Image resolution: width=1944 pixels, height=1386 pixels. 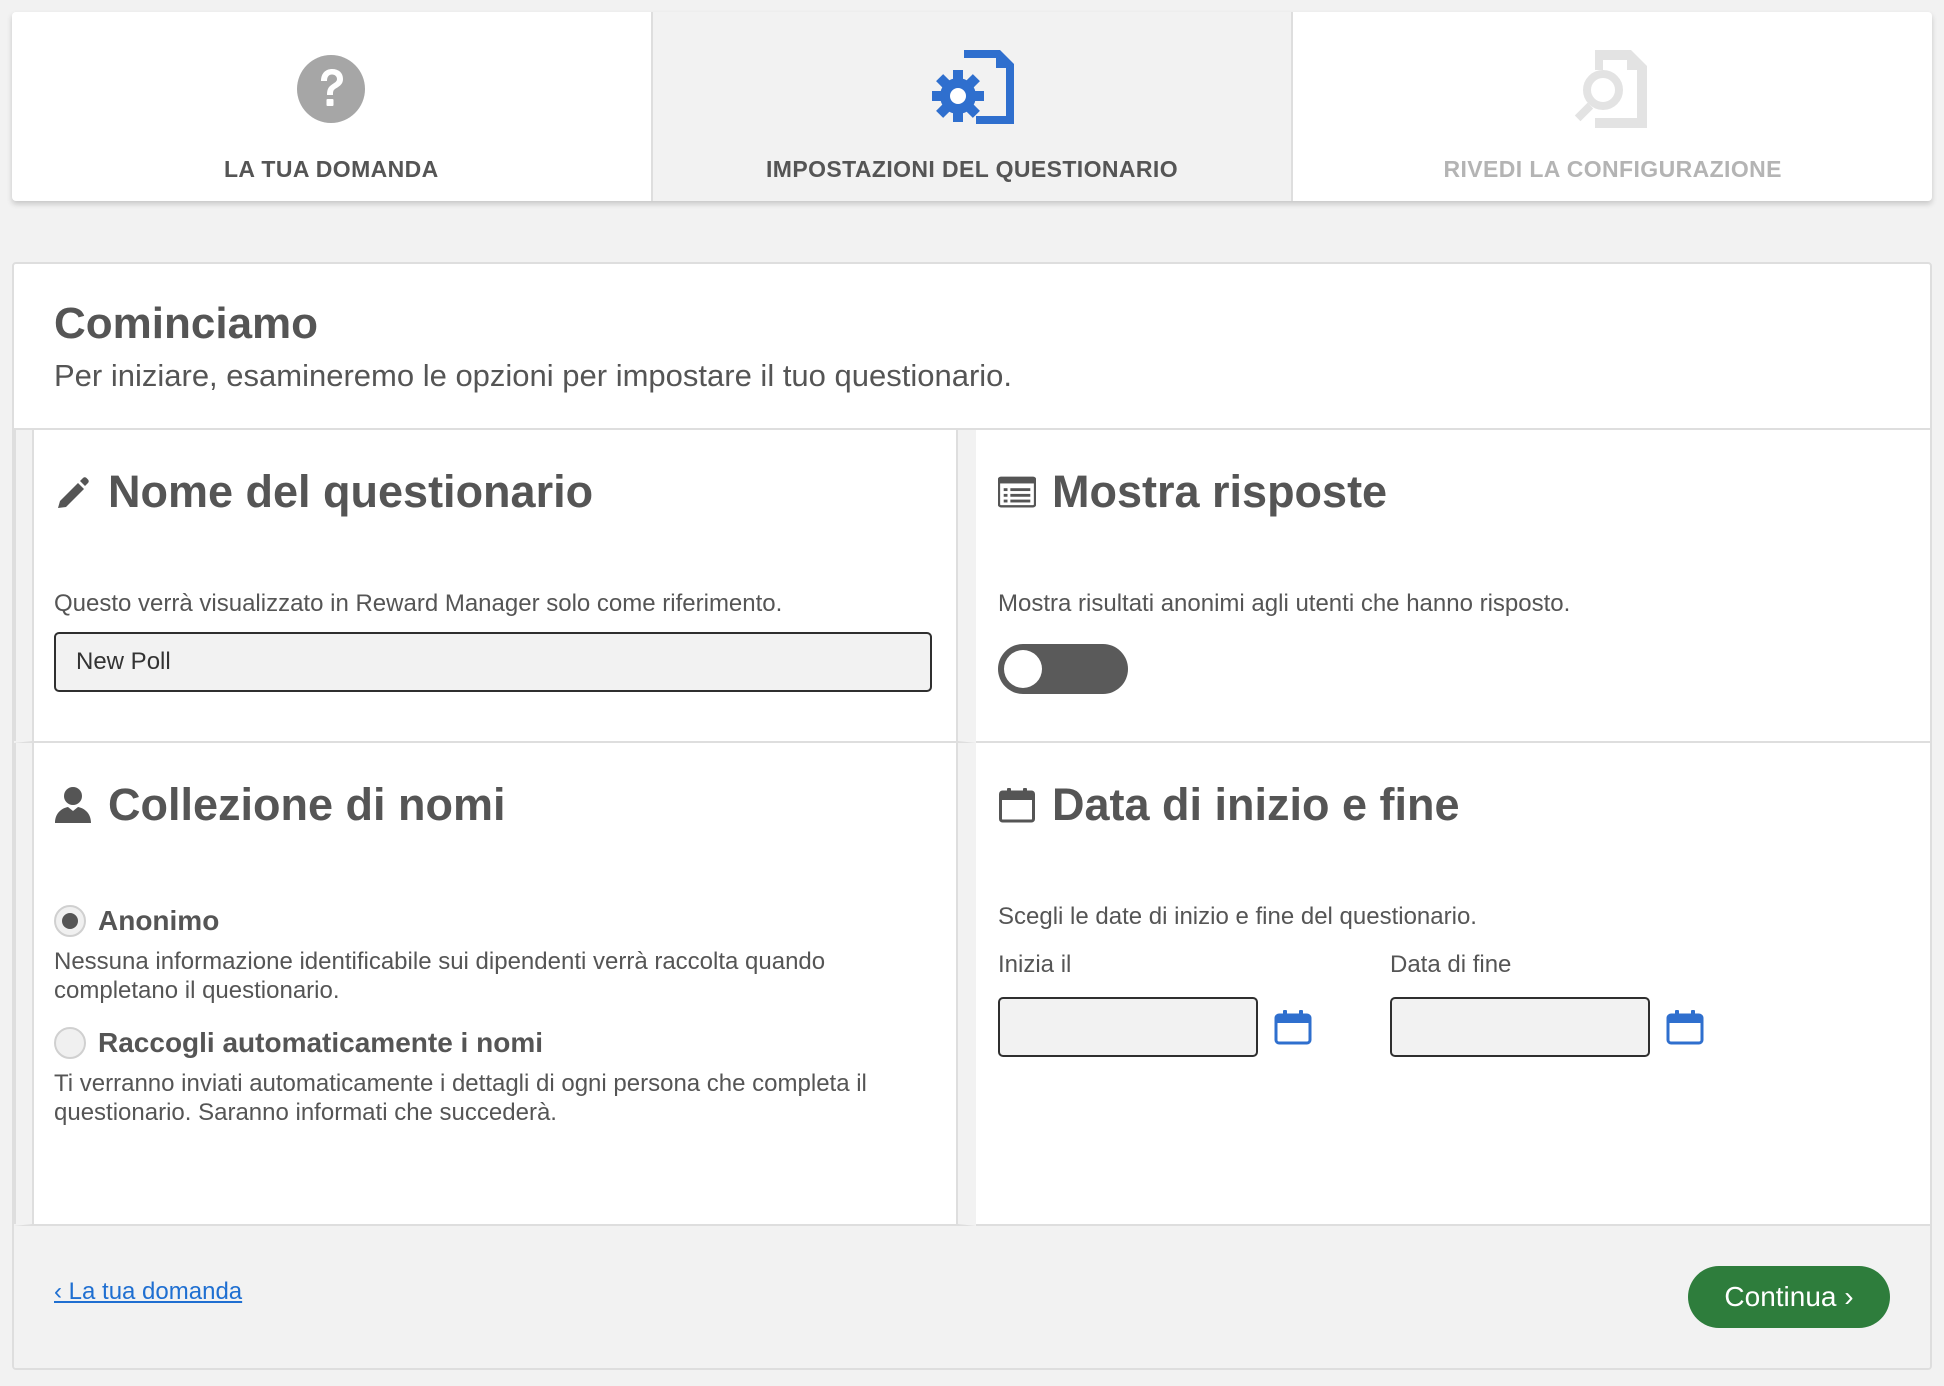 I want to click on step-label: LA TUA DOMANDA, so click(x=331, y=169).